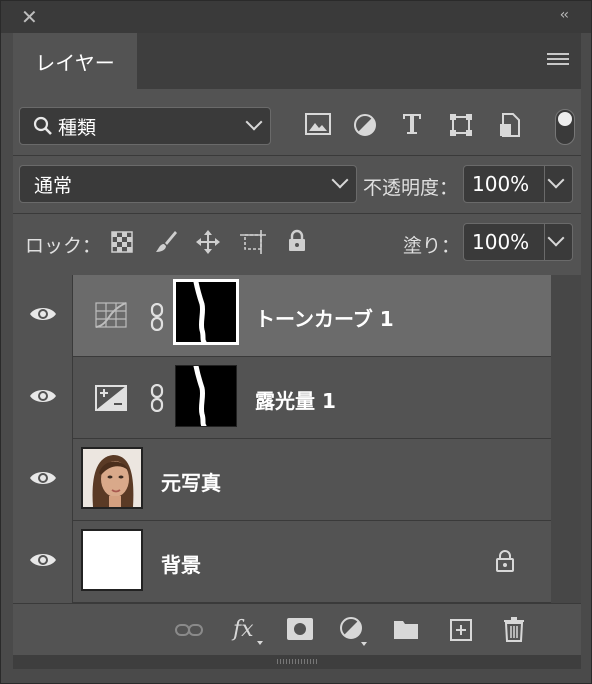 Image resolution: width=592 pixels, height=684 pixels. What do you see at coordinates (324, 317) in the screenshot?
I see `layer-name: トーンカーブ 1` at bounding box center [324, 317].